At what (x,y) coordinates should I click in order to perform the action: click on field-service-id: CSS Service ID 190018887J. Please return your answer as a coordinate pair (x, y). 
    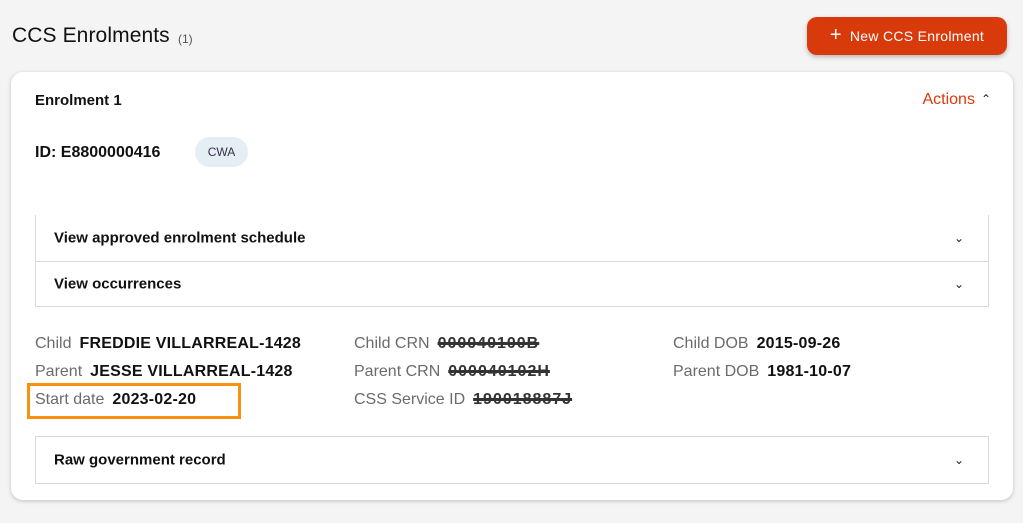
    Looking at the image, I should click on (463, 400).